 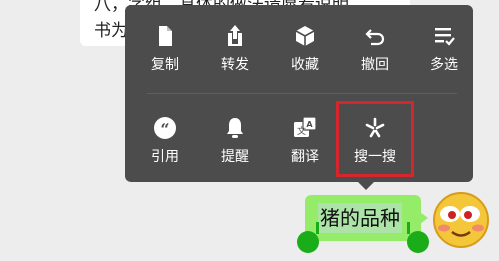 What do you see at coordinates (308, 242) in the screenshot?
I see `selection-start-handle` at bounding box center [308, 242].